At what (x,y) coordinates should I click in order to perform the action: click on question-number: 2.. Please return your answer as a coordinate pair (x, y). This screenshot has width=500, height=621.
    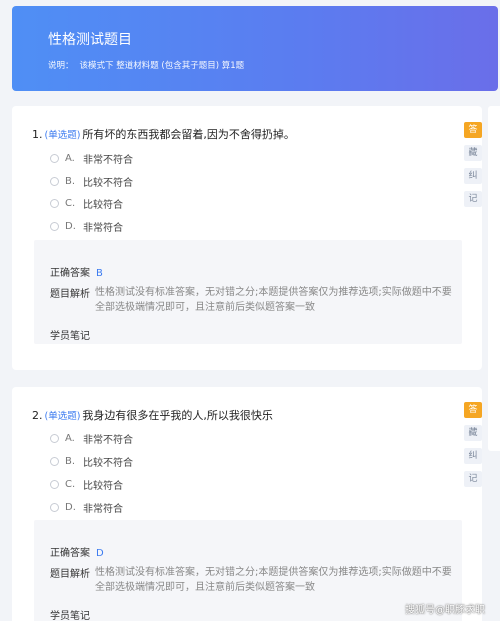
    Looking at the image, I should click on (37, 415).